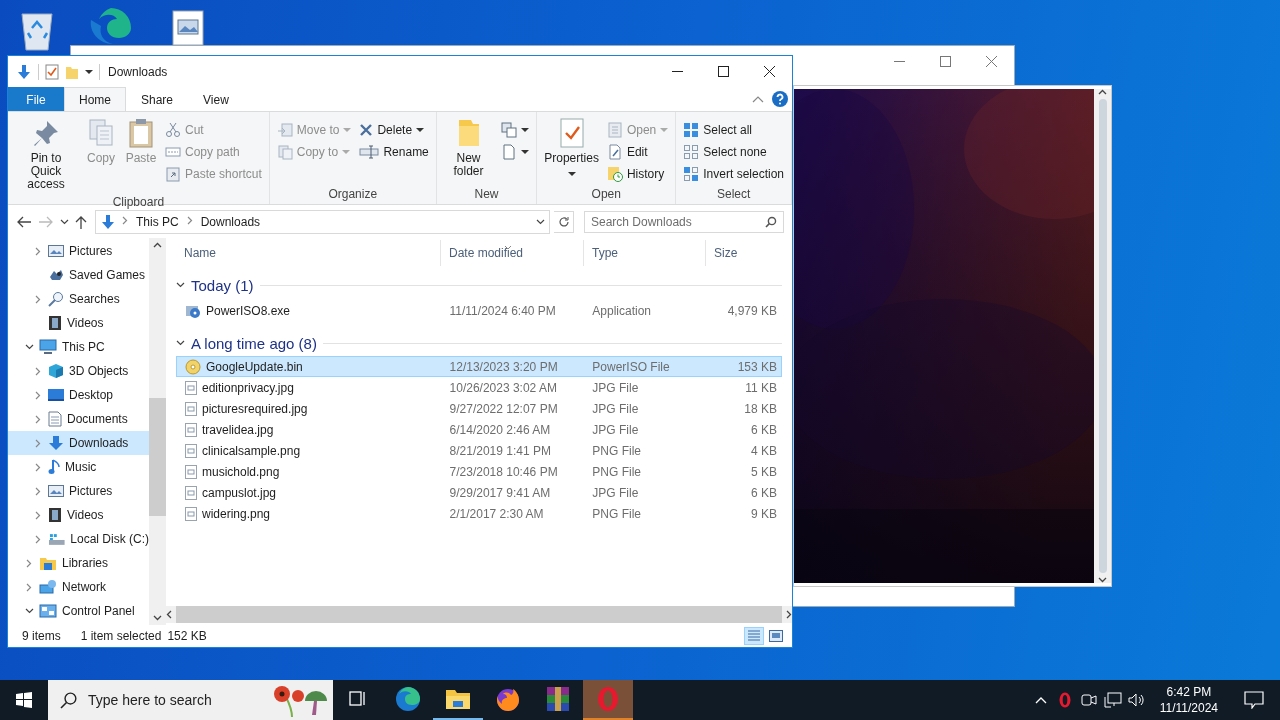 The image size is (1280, 720). What do you see at coordinates (743, 253) in the screenshot?
I see `column-header: Size` at bounding box center [743, 253].